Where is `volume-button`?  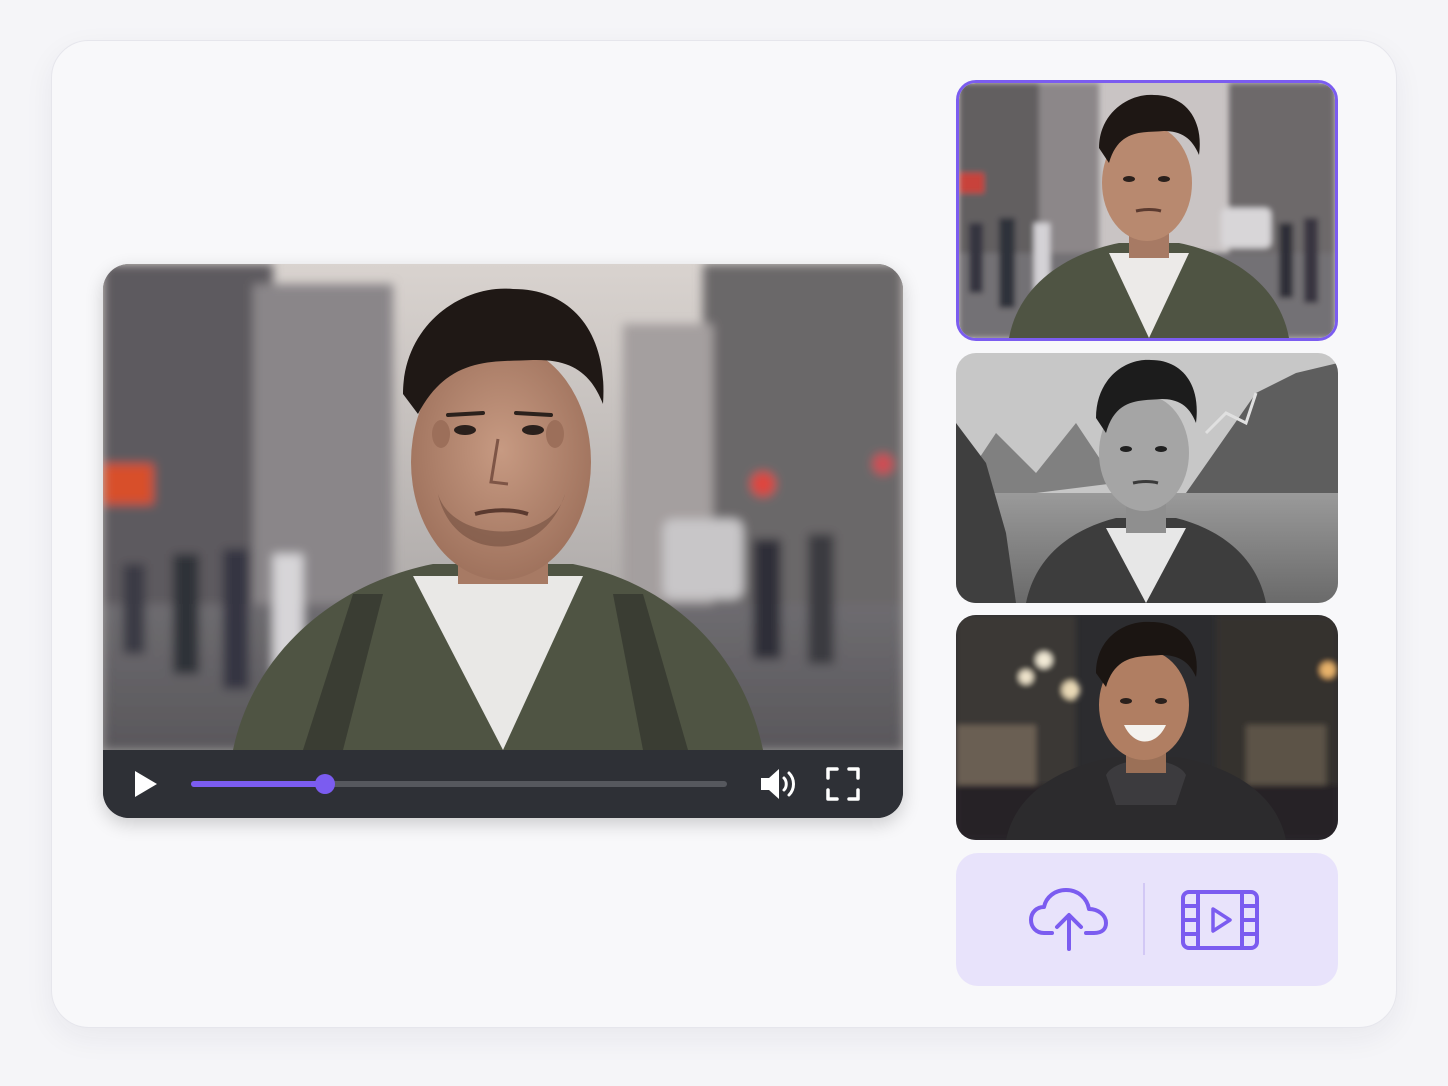
volume-button is located at coordinates (779, 784).